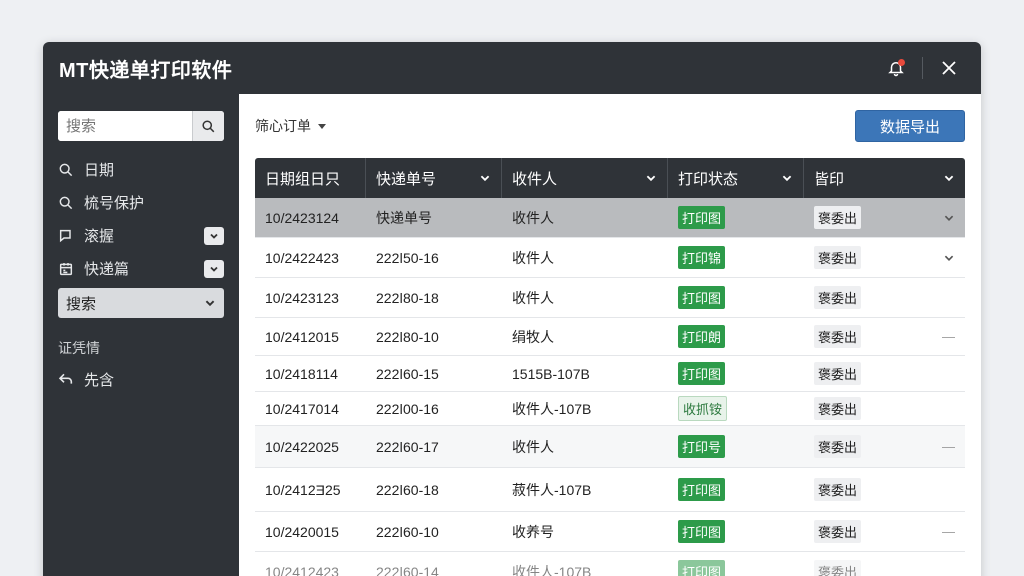 Image resolution: width=1024 pixels, height=576 pixels. Describe the element at coordinates (303, 179) in the screenshot. I see `column-header-label: 日期组日只` at that location.